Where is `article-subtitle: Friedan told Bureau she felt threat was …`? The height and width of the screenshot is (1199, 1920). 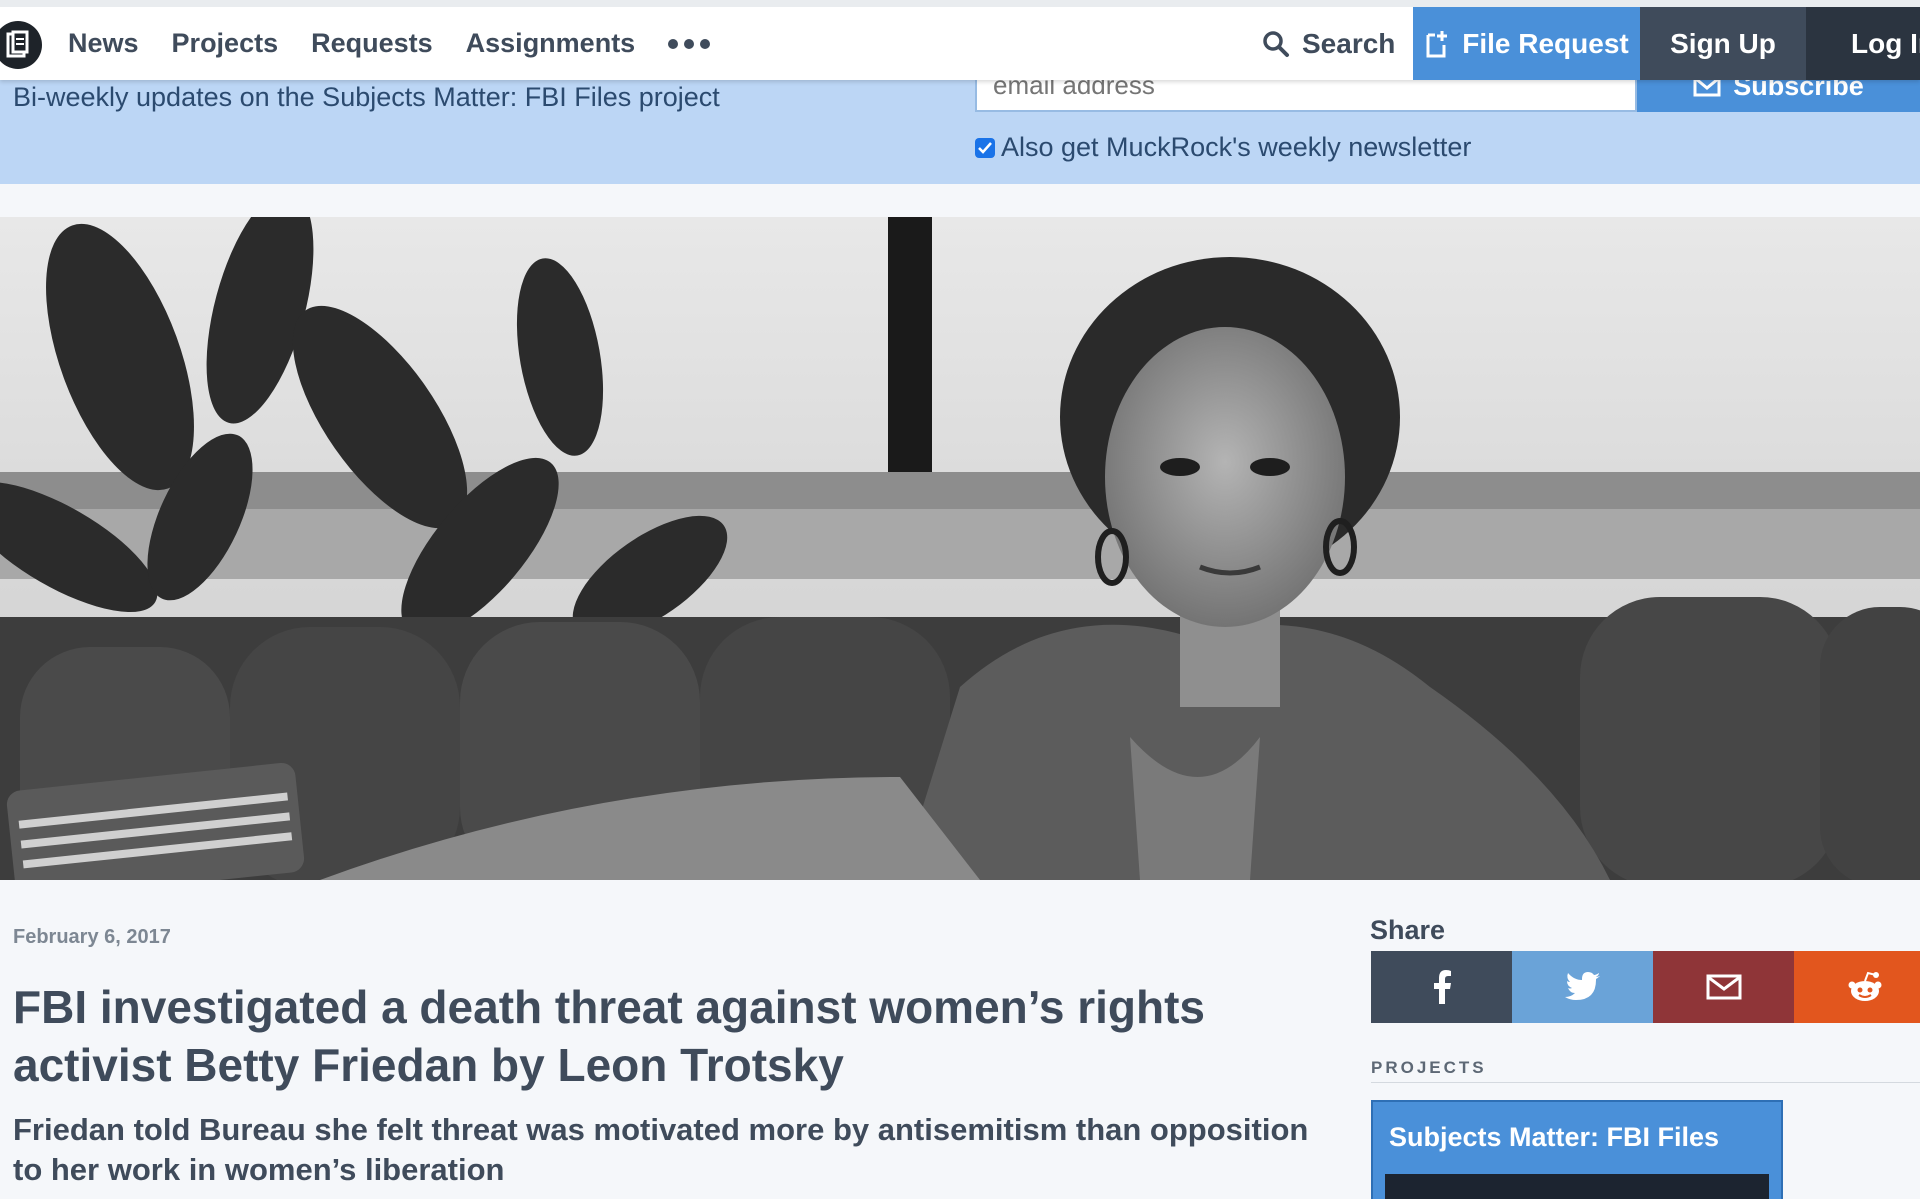
article-subtitle: Friedan told Bureau she felt threat was … is located at coordinates (661, 1149).